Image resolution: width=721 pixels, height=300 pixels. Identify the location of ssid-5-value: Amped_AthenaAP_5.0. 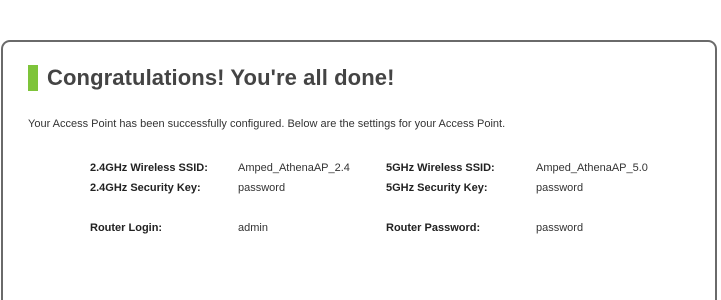
(592, 168).